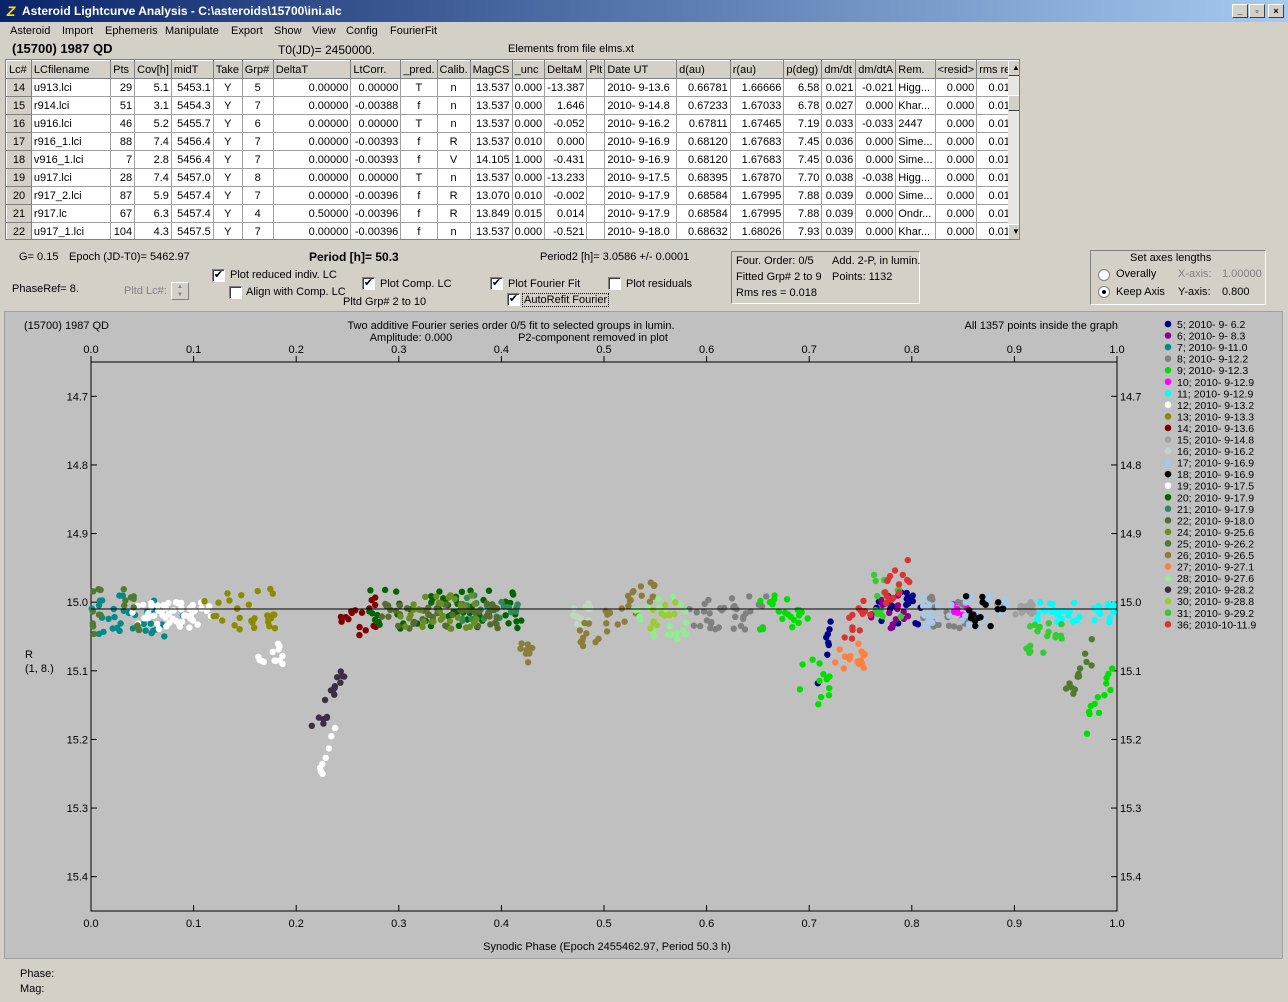 Image resolution: width=1288 pixels, height=1002 pixels. I want to click on table-cell: 2010- 9-18.0, so click(641, 230).